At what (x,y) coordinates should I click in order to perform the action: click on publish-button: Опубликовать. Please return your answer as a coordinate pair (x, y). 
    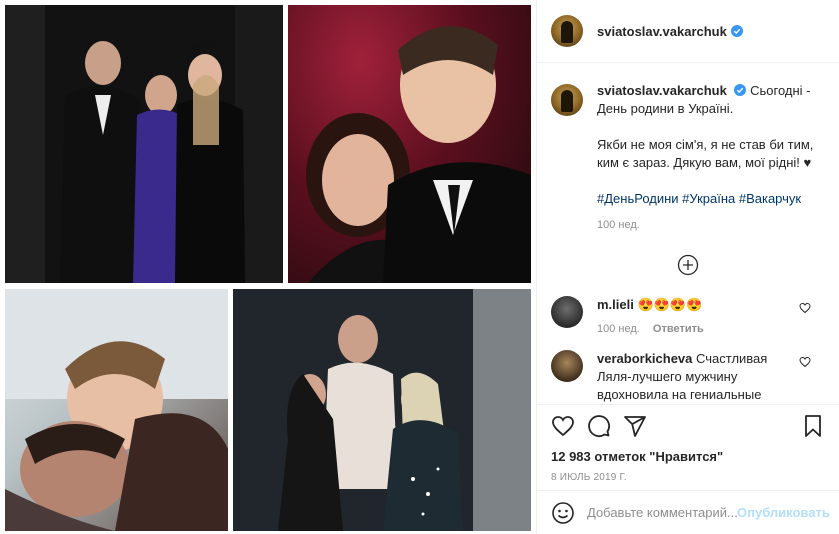
    Looking at the image, I should click on (783, 512).